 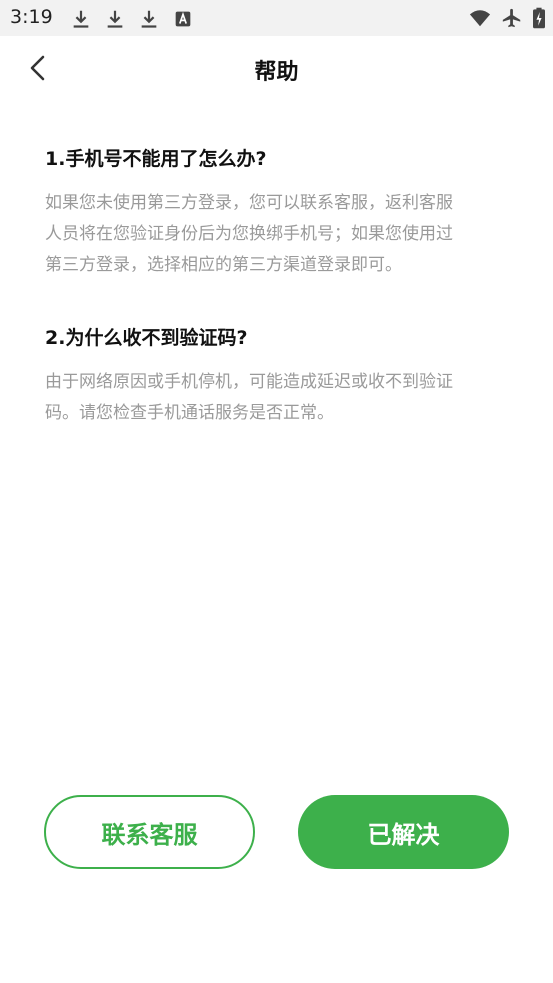 What do you see at coordinates (480, 18) in the screenshot?
I see `wifi-icon` at bounding box center [480, 18].